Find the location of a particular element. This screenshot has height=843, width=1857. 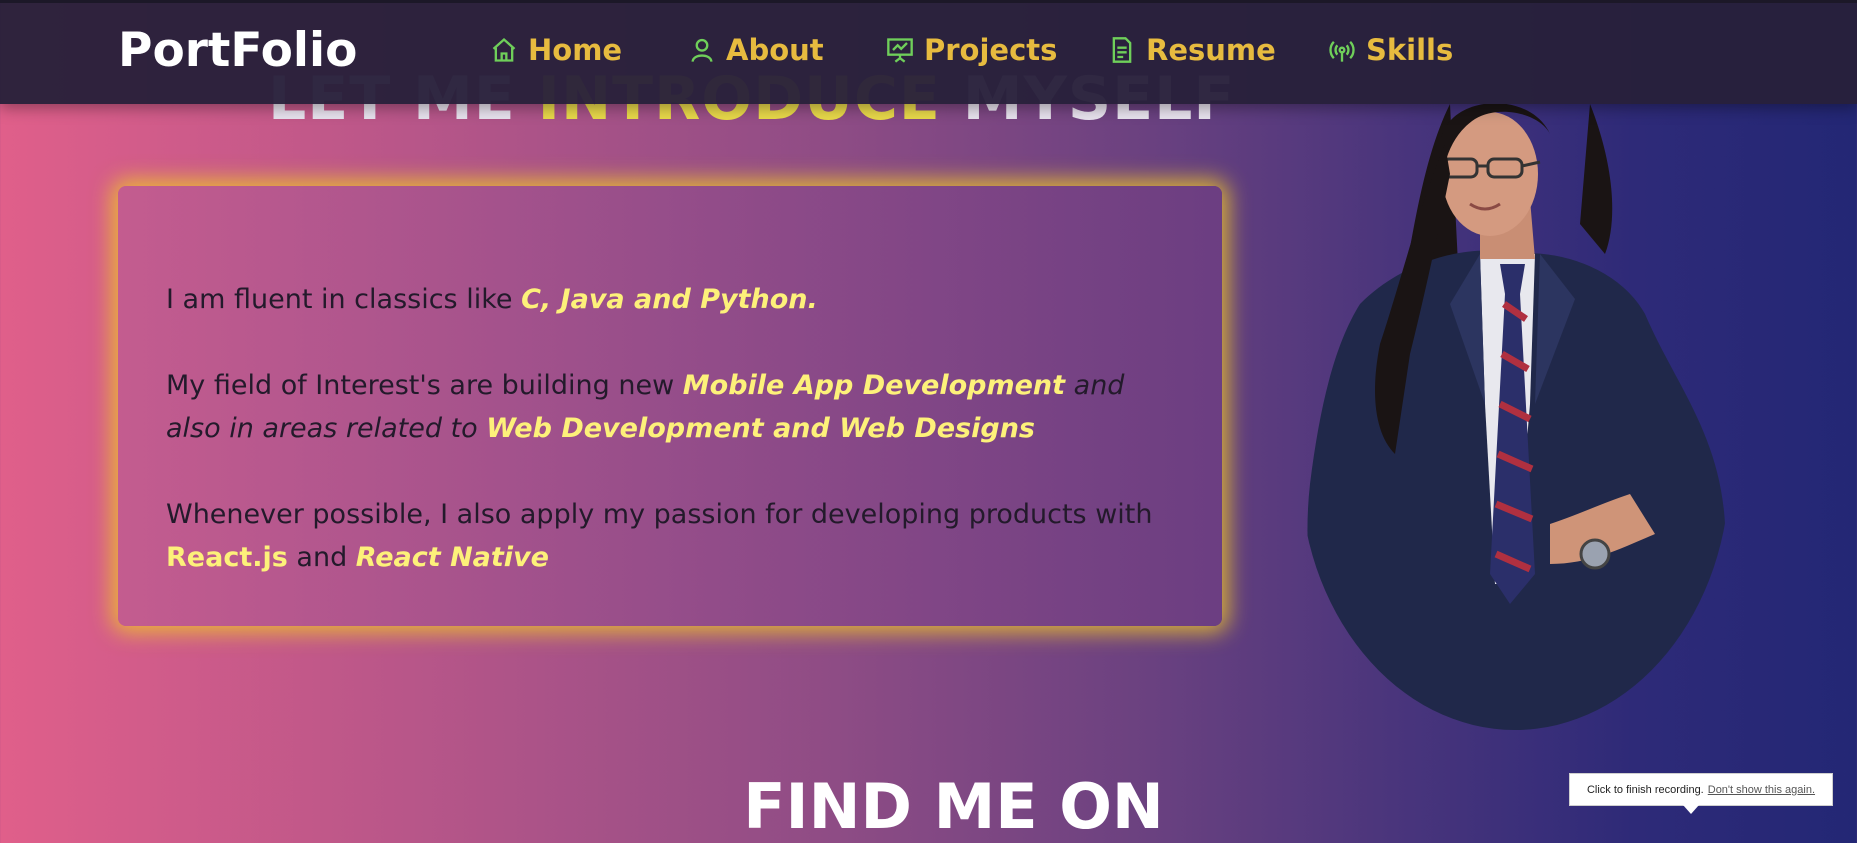

presentation-icon is located at coordinates (900, 50).